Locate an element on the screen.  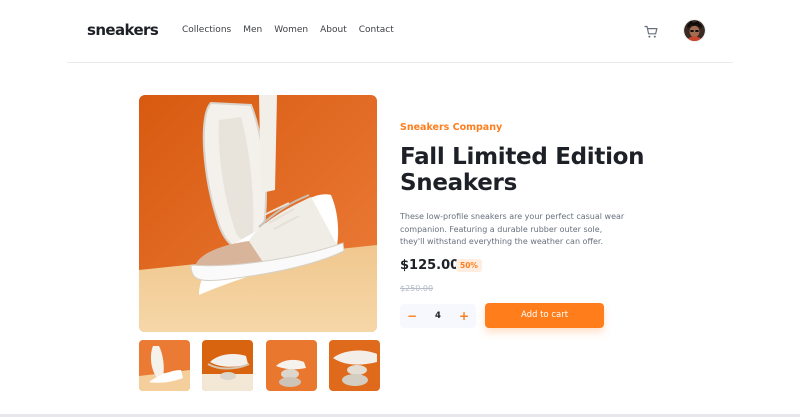
minus-icon: − is located at coordinates (412, 316).